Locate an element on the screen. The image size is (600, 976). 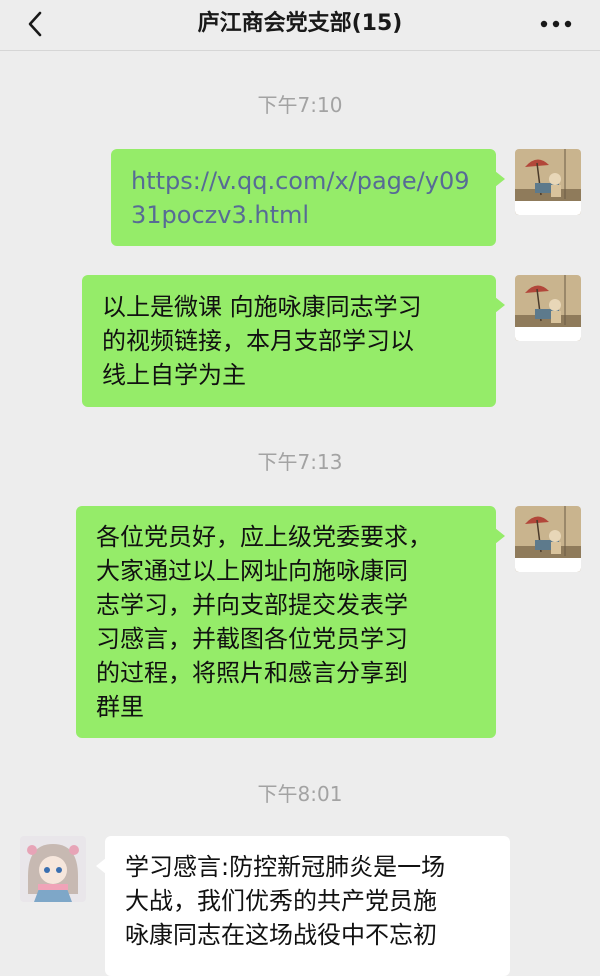
message-text-line: 以上是微课 向施咏康同志学习 is located at coordinates (262, 307).